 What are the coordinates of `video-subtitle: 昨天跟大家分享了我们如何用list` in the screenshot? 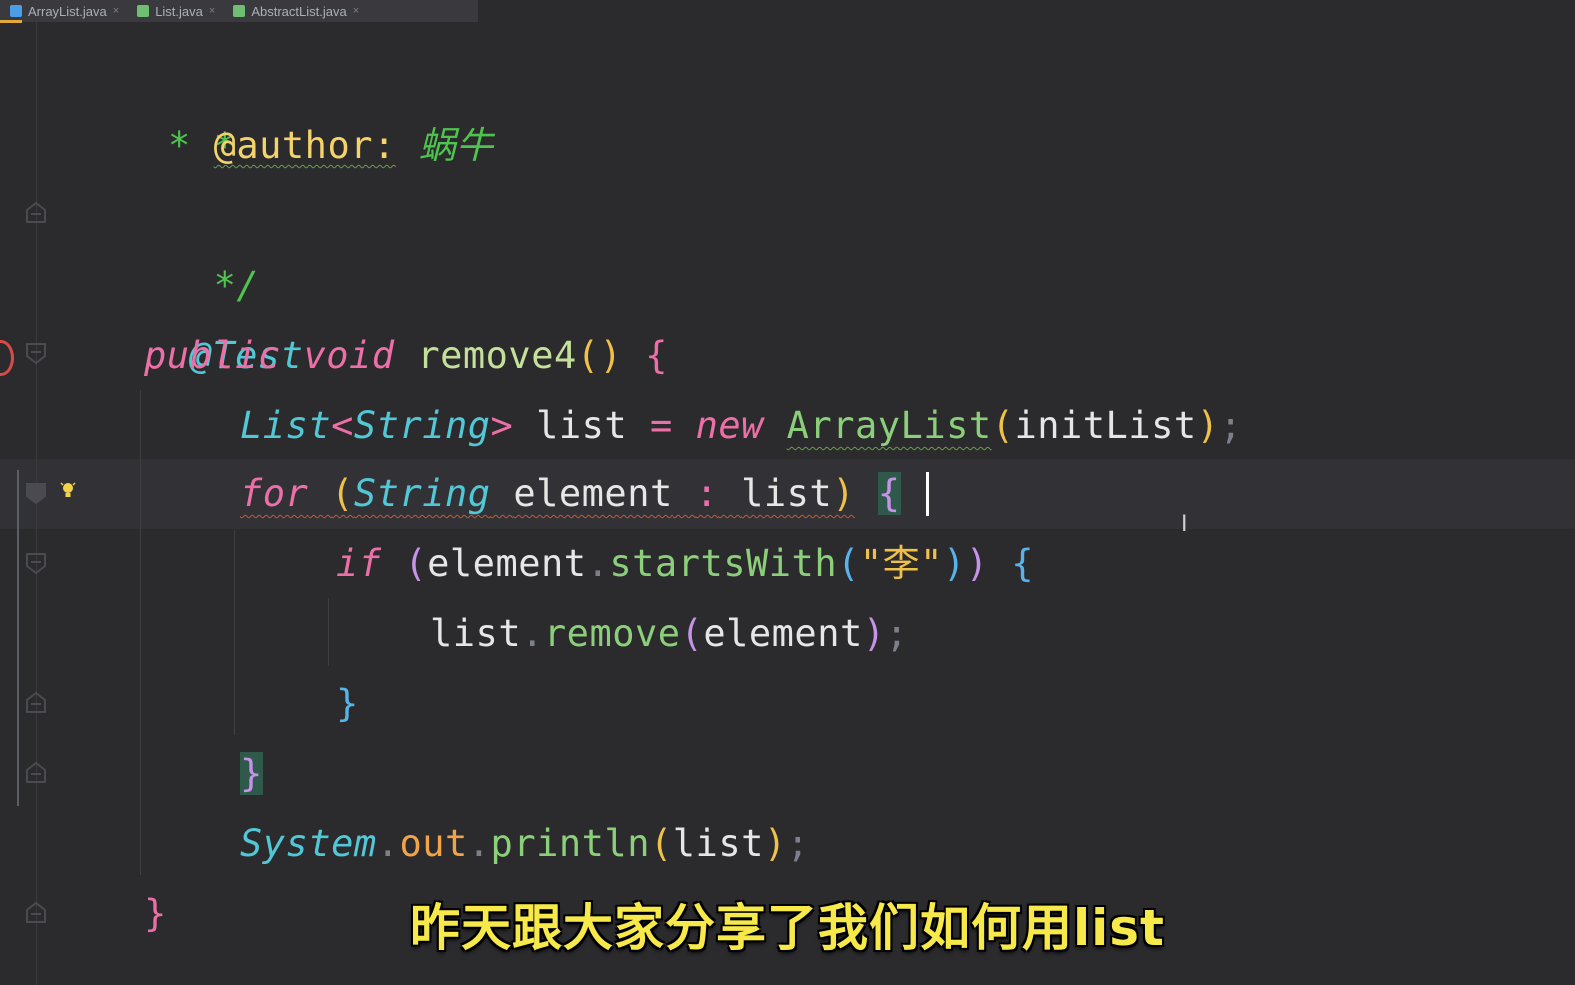 It's located at (787, 928).